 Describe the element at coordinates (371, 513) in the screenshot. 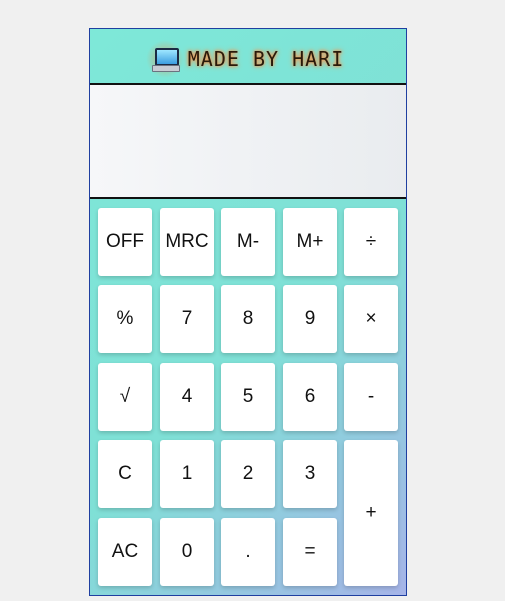

I see `plus-button: +` at that location.